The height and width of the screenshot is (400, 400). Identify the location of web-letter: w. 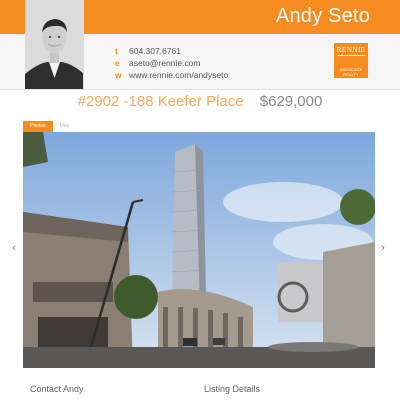
(118, 75).